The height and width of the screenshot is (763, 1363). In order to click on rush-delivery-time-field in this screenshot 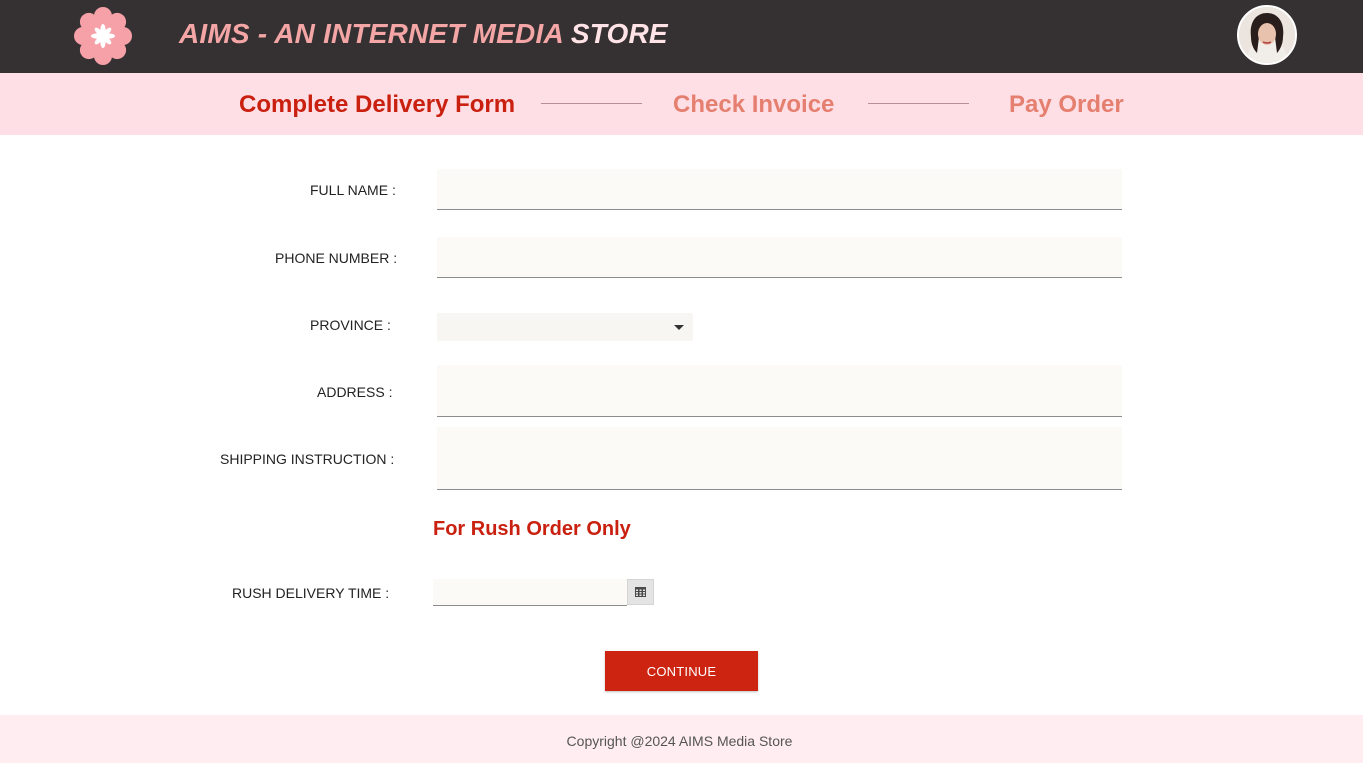, I will do `click(530, 592)`.